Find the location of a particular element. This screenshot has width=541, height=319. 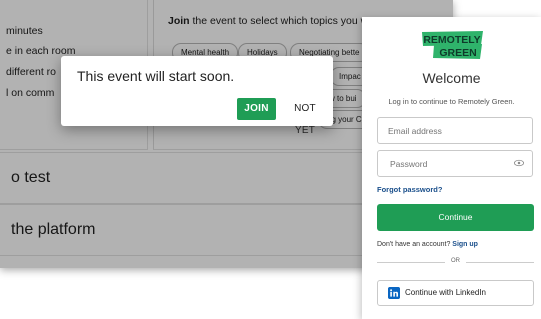

linkedin-login-button: Continue with LinkedIn is located at coordinates (455, 293).